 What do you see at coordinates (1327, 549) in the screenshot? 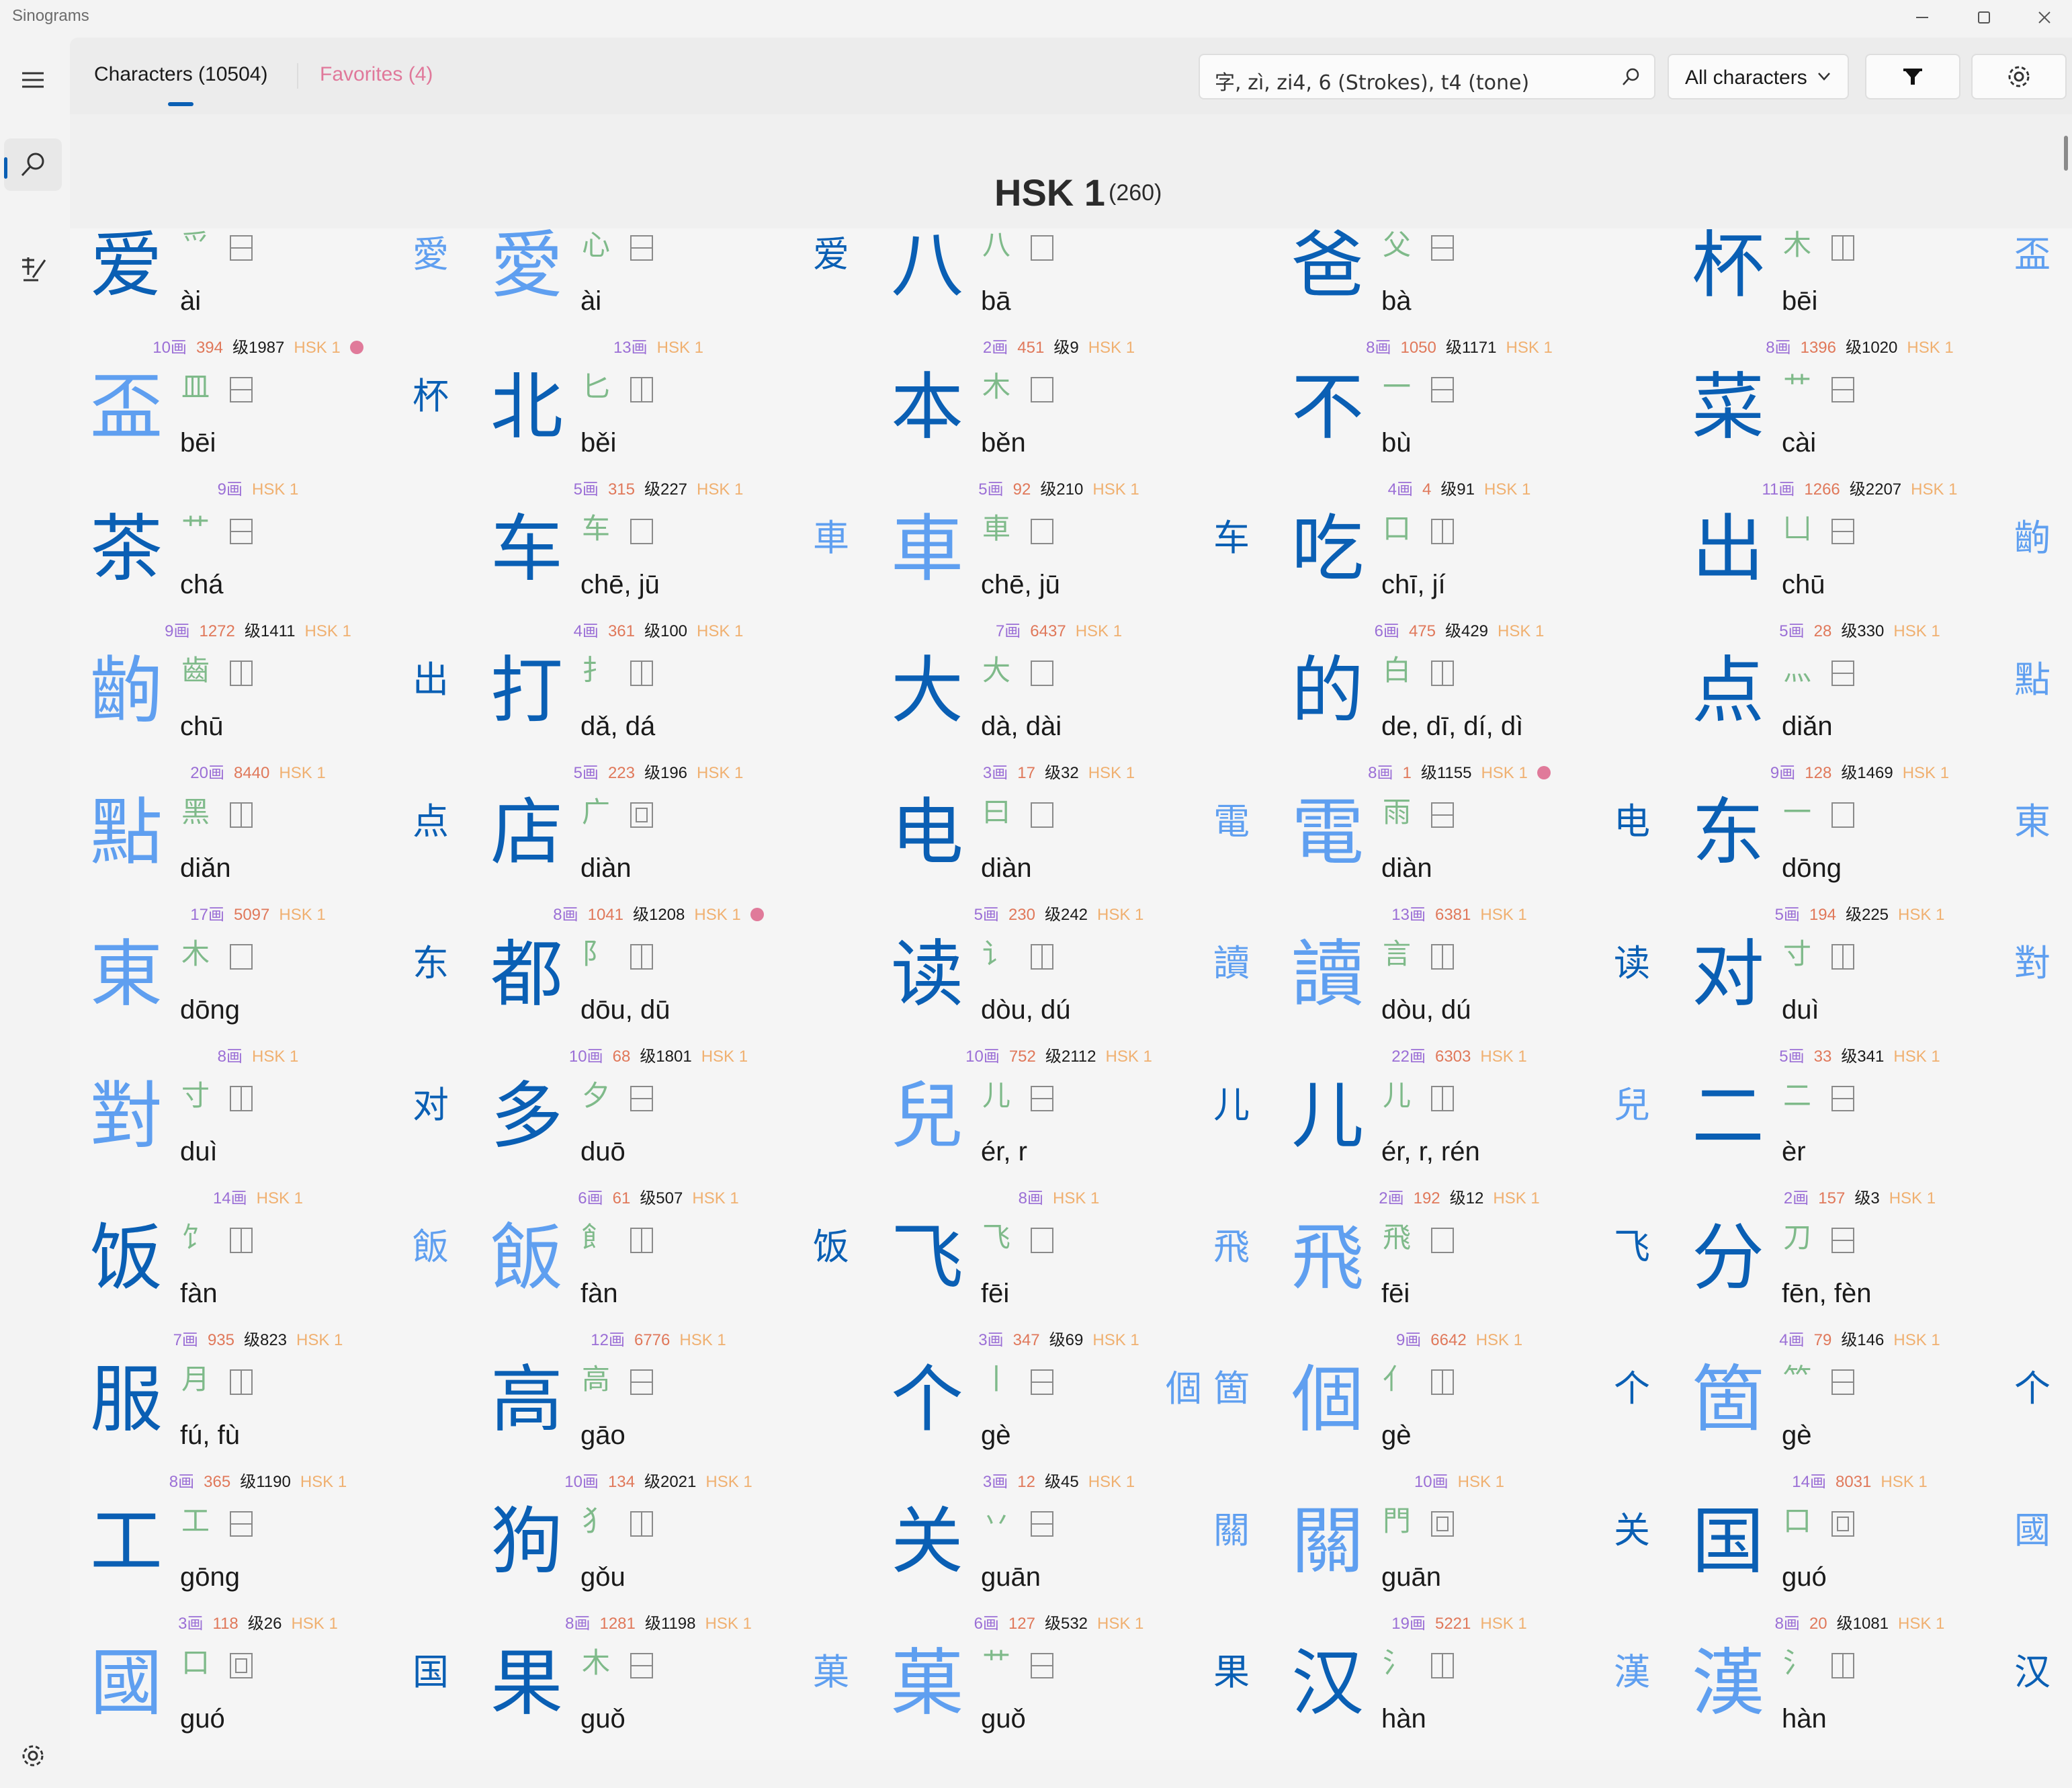
I see `character-glyph: 吃` at bounding box center [1327, 549].